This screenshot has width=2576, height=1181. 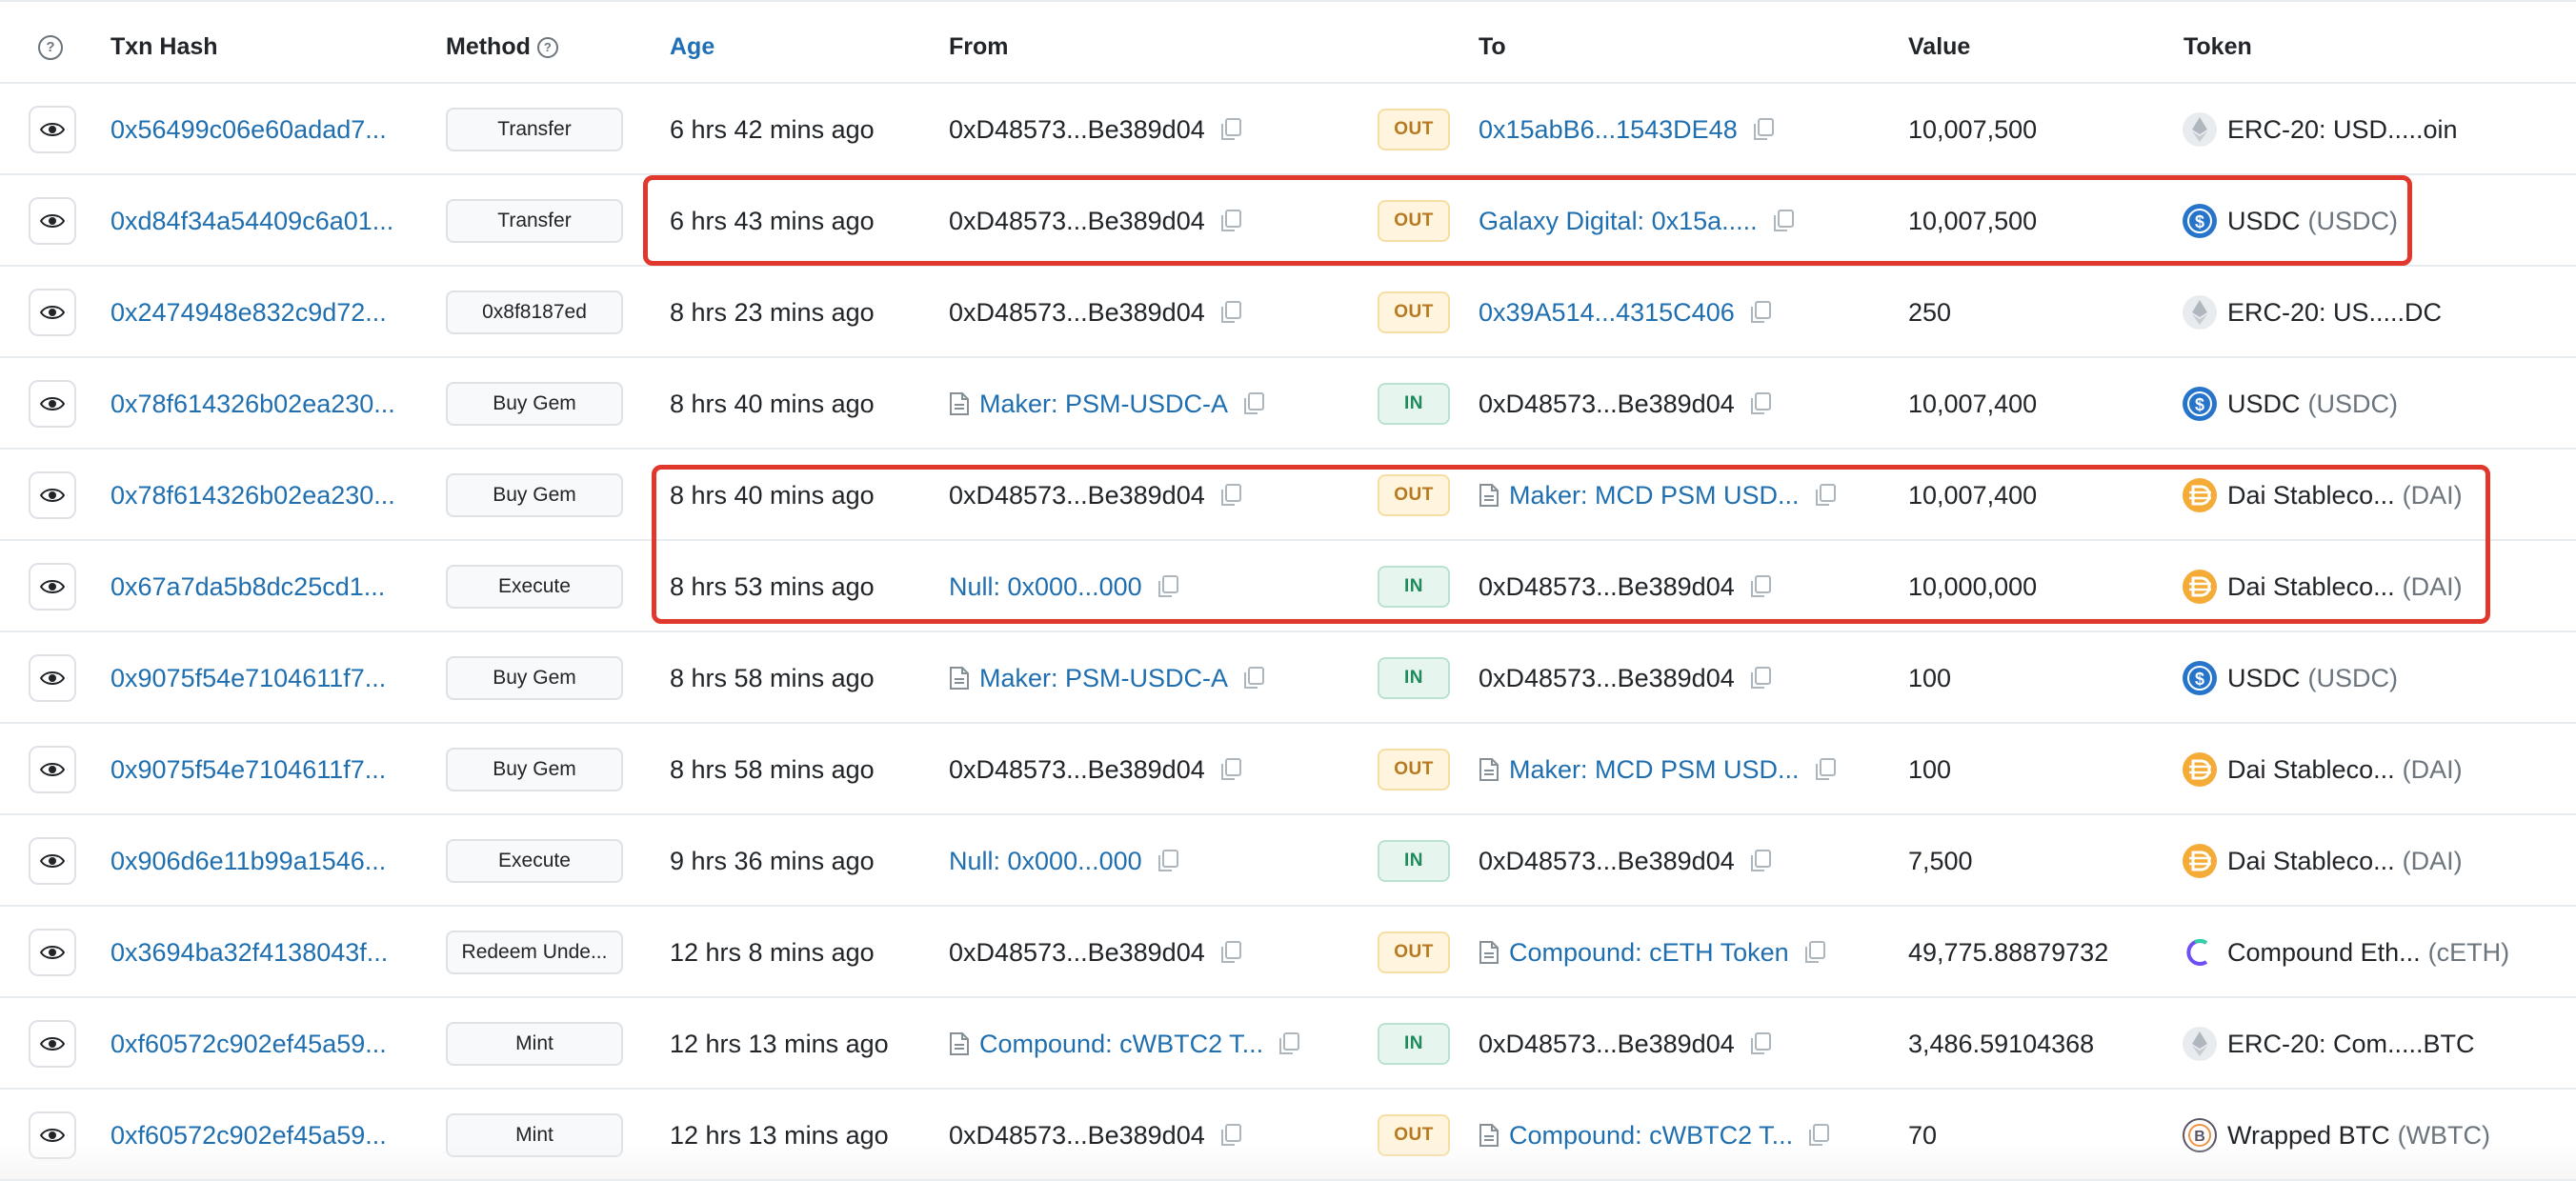 I want to click on age-header: Age, so click(x=692, y=44).